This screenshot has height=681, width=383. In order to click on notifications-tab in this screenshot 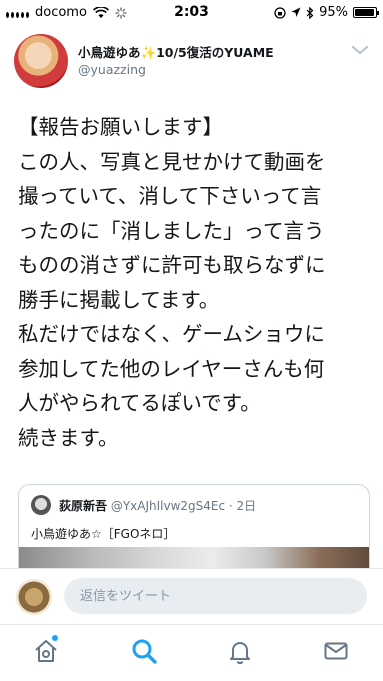, I will do `click(240, 651)`.